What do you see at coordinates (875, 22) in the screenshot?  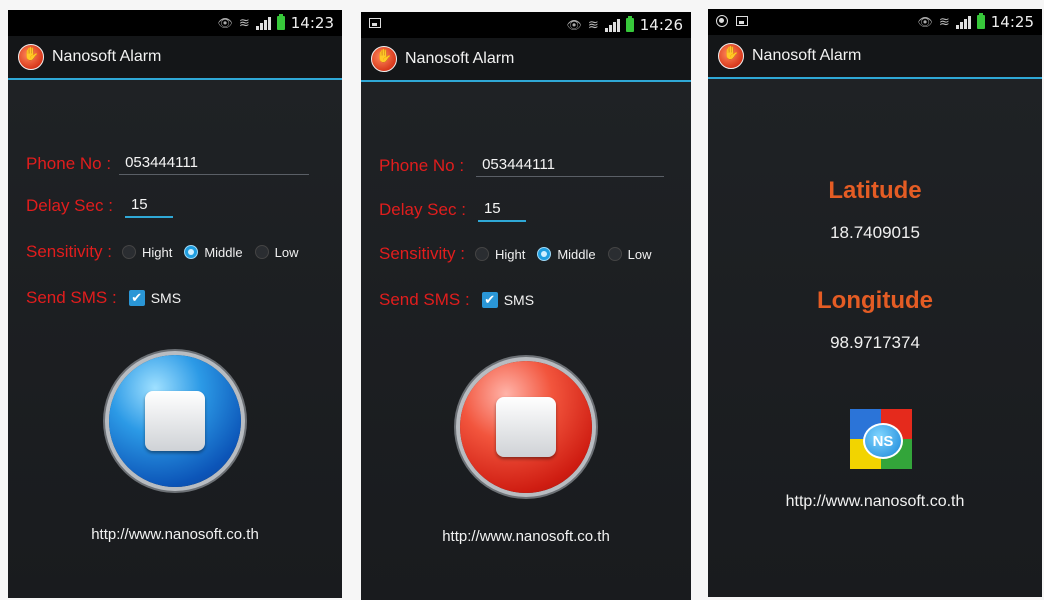 I see `status-bar: 👁 ≋ 14:25` at bounding box center [875, 22].